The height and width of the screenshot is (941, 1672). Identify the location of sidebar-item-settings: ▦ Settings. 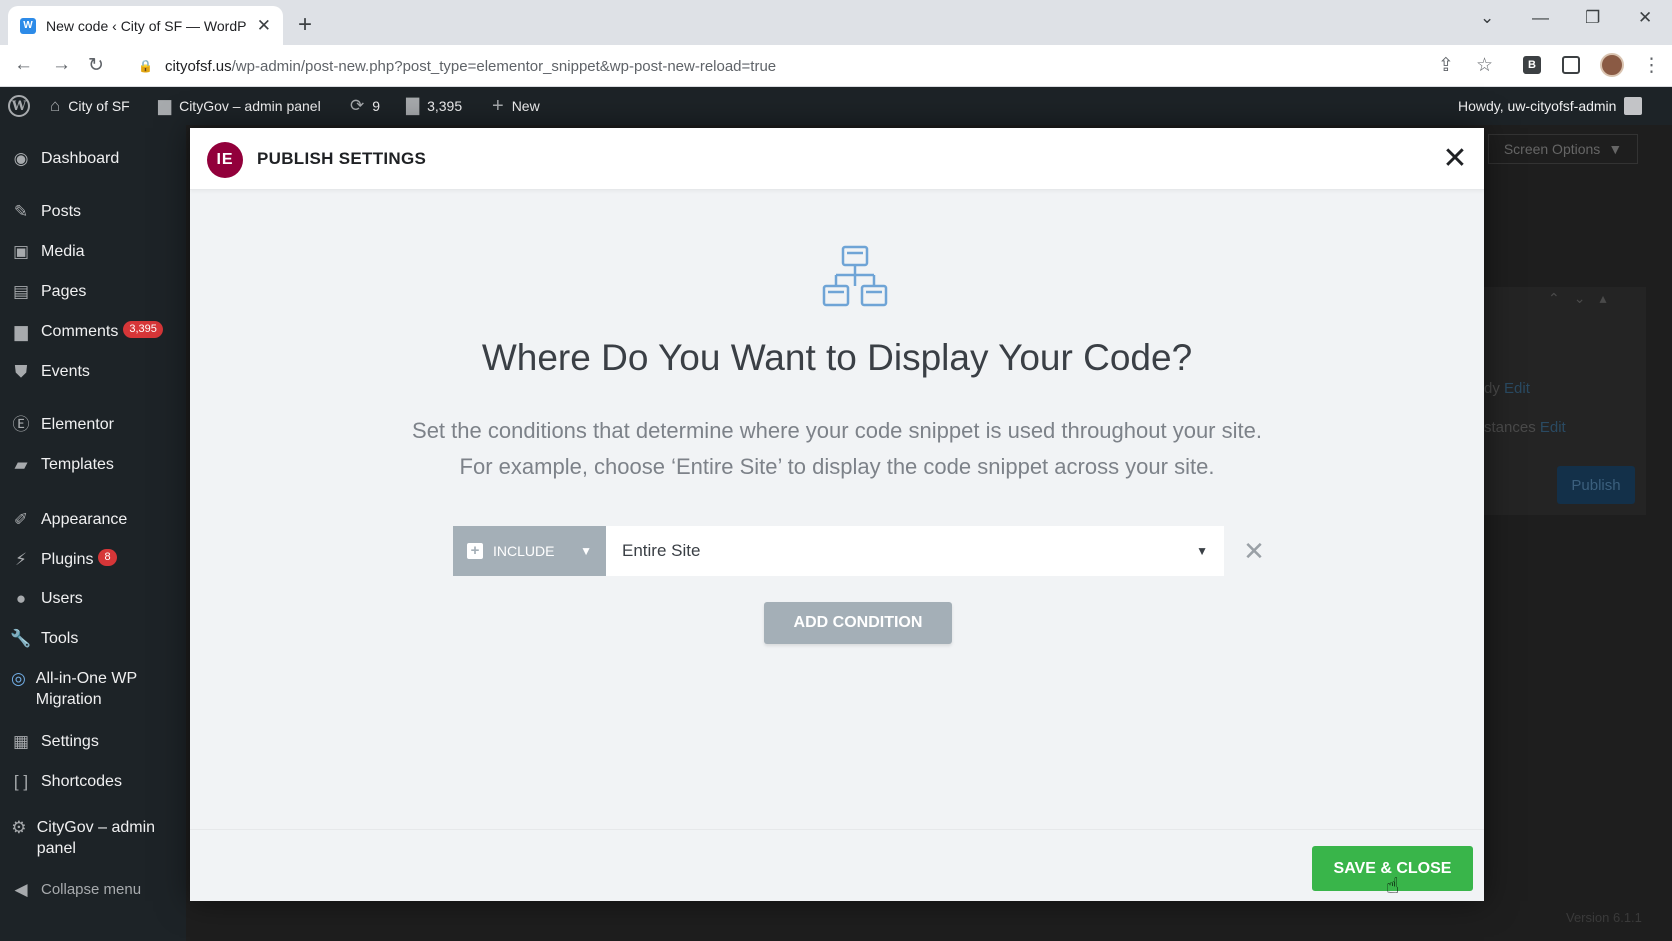
(93, 741).